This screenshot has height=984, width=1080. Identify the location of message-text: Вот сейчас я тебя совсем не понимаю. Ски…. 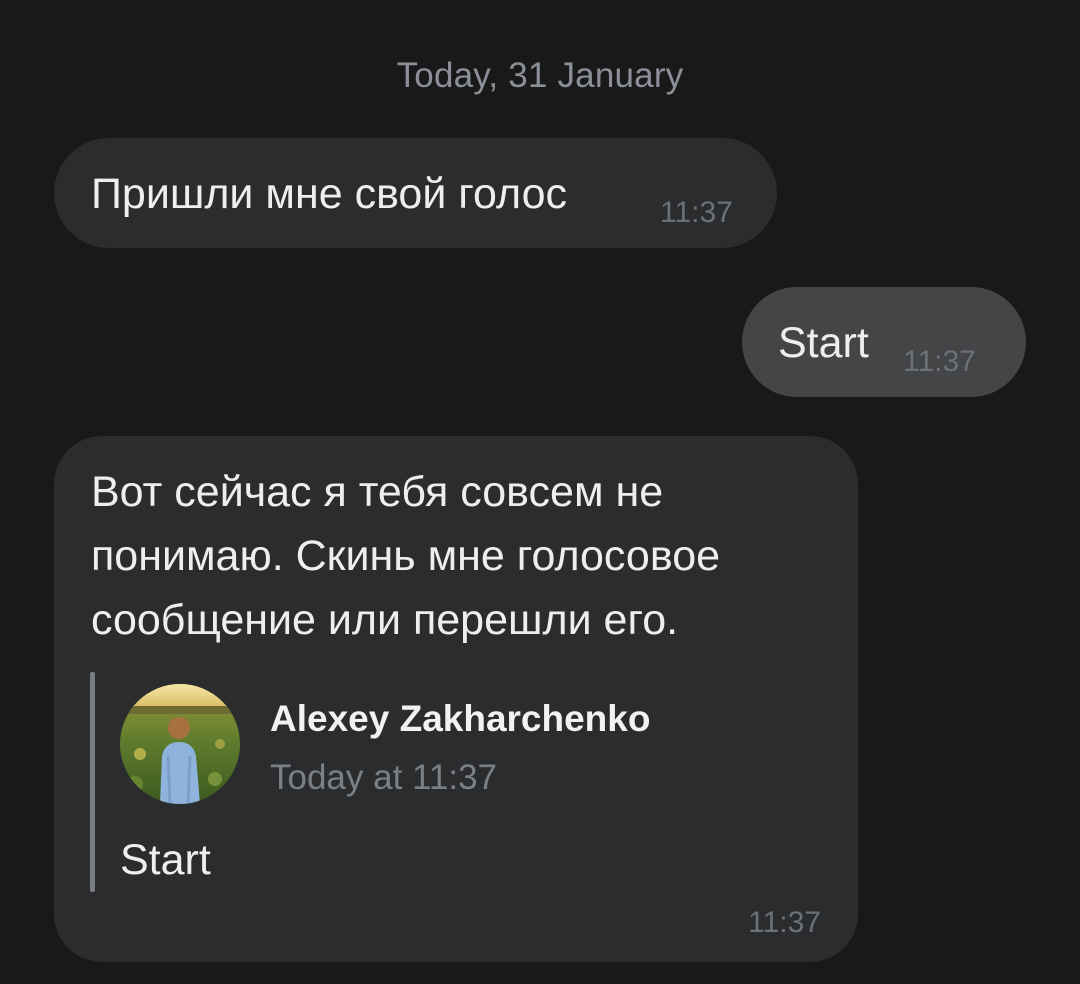
(405, 556).